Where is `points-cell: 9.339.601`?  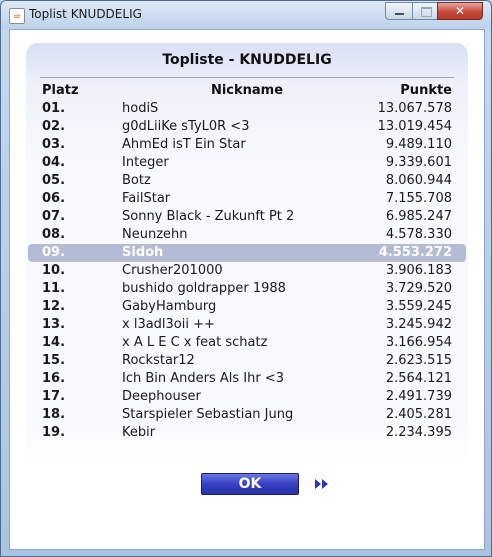
points-cell: 9.339.601 is located at coordinates (418, 162).